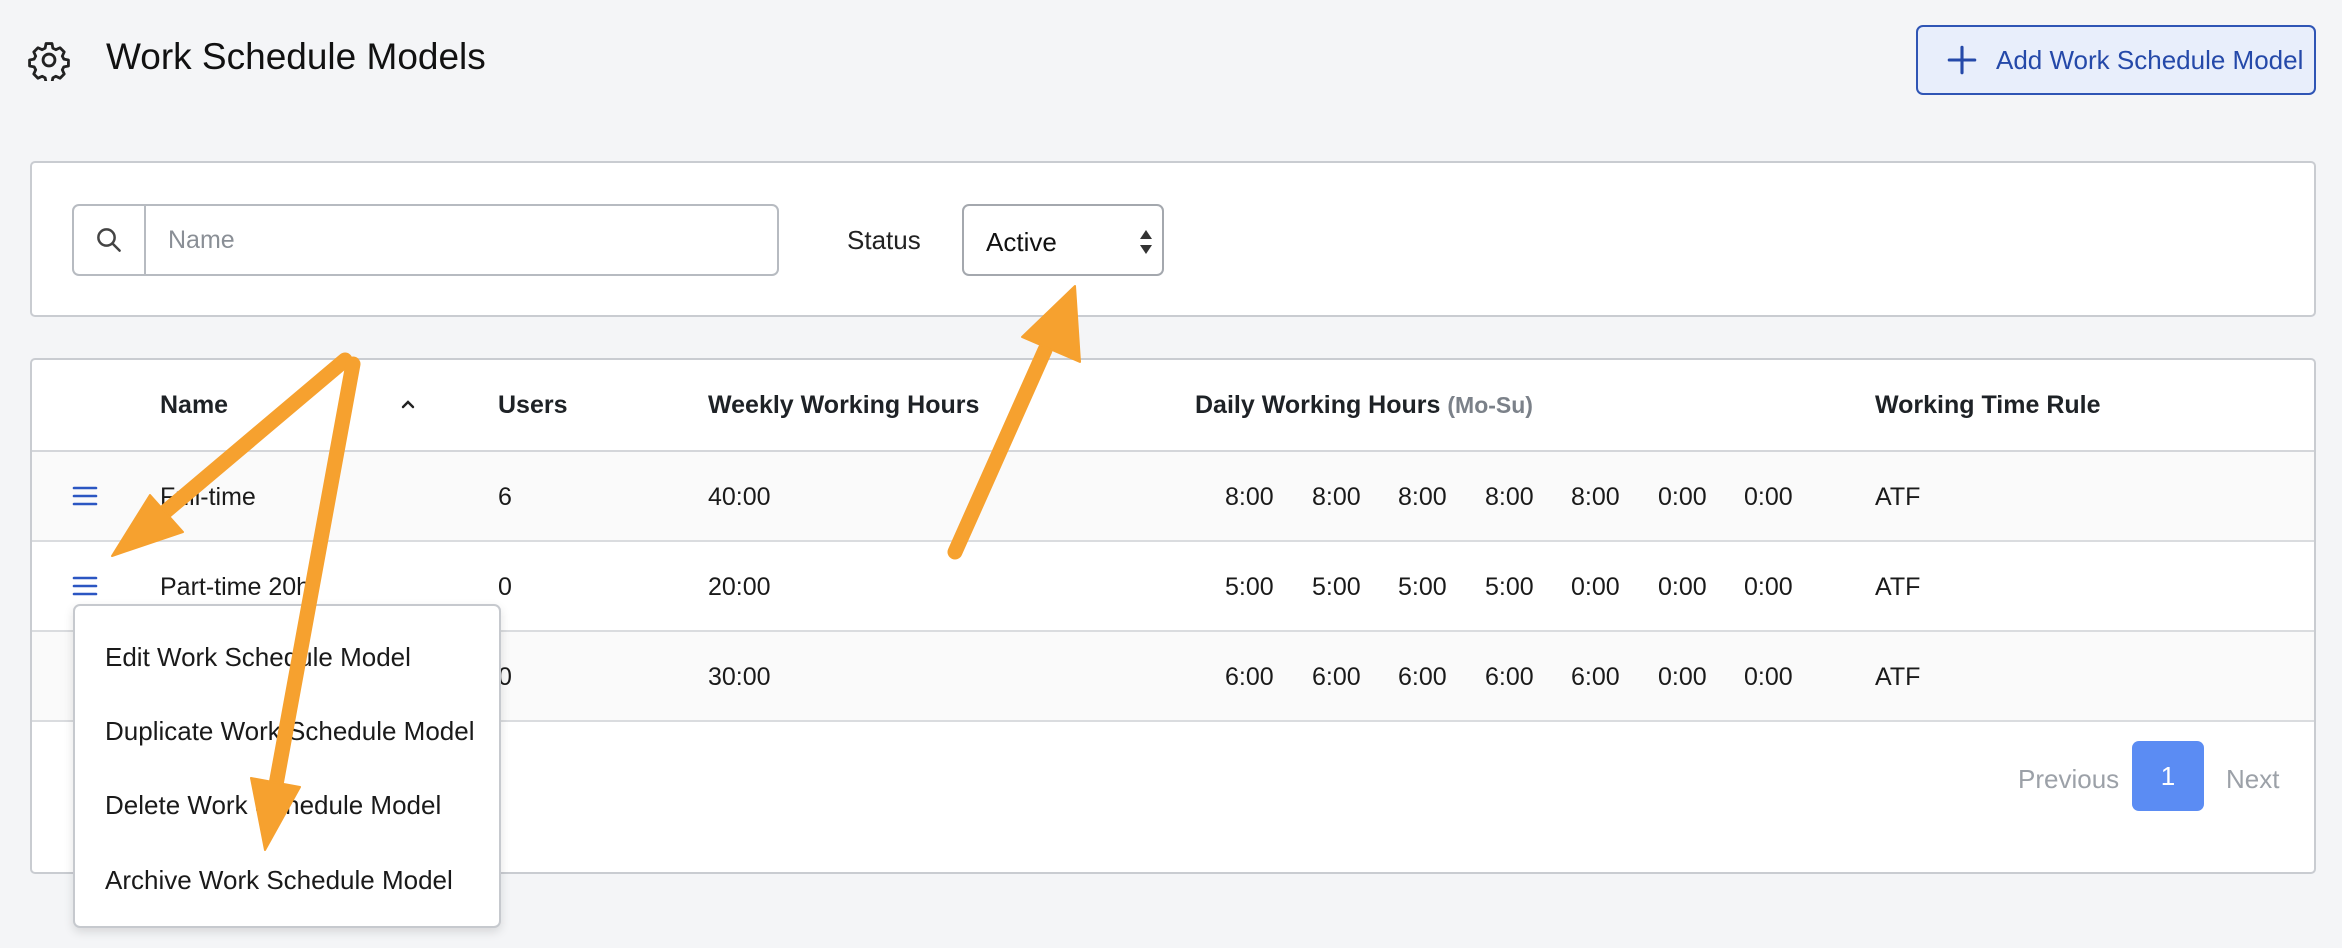 This screenshot has height=948, width=2342. What do you see at coordinates (1595, 497) in the screenshot?
I see `row-daily-fr: 8:00` at bounding box center [1595, 497].